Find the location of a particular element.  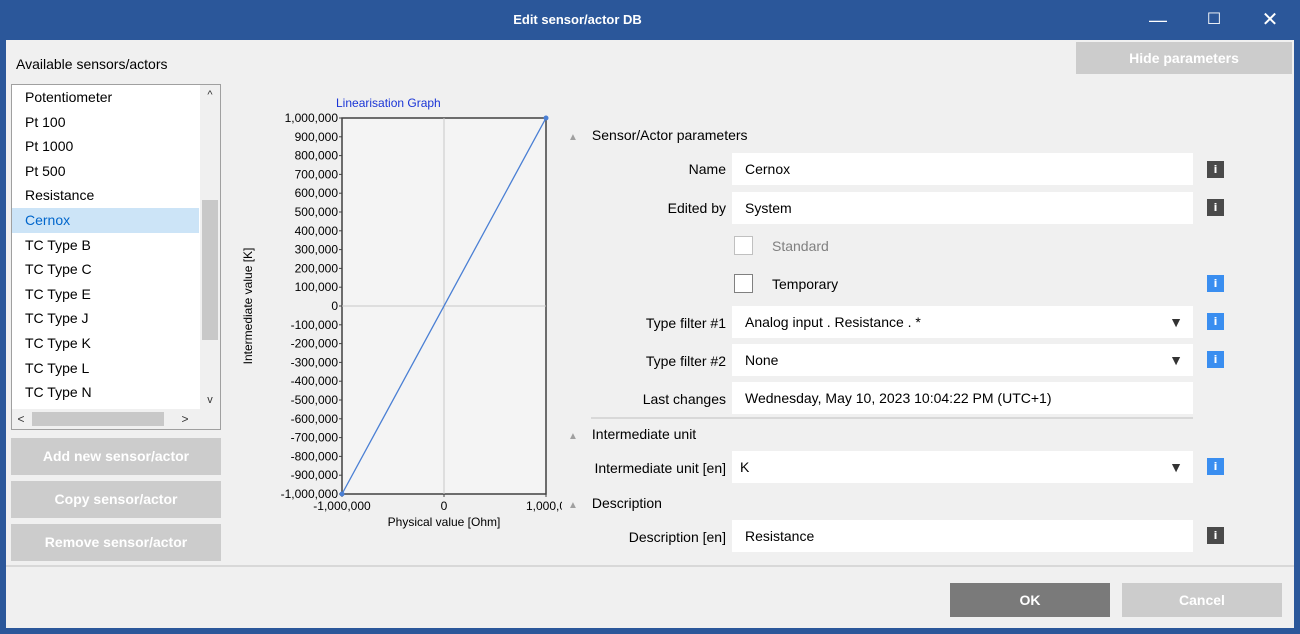

type-filter2-value: None is located at coordinates (762, 360).